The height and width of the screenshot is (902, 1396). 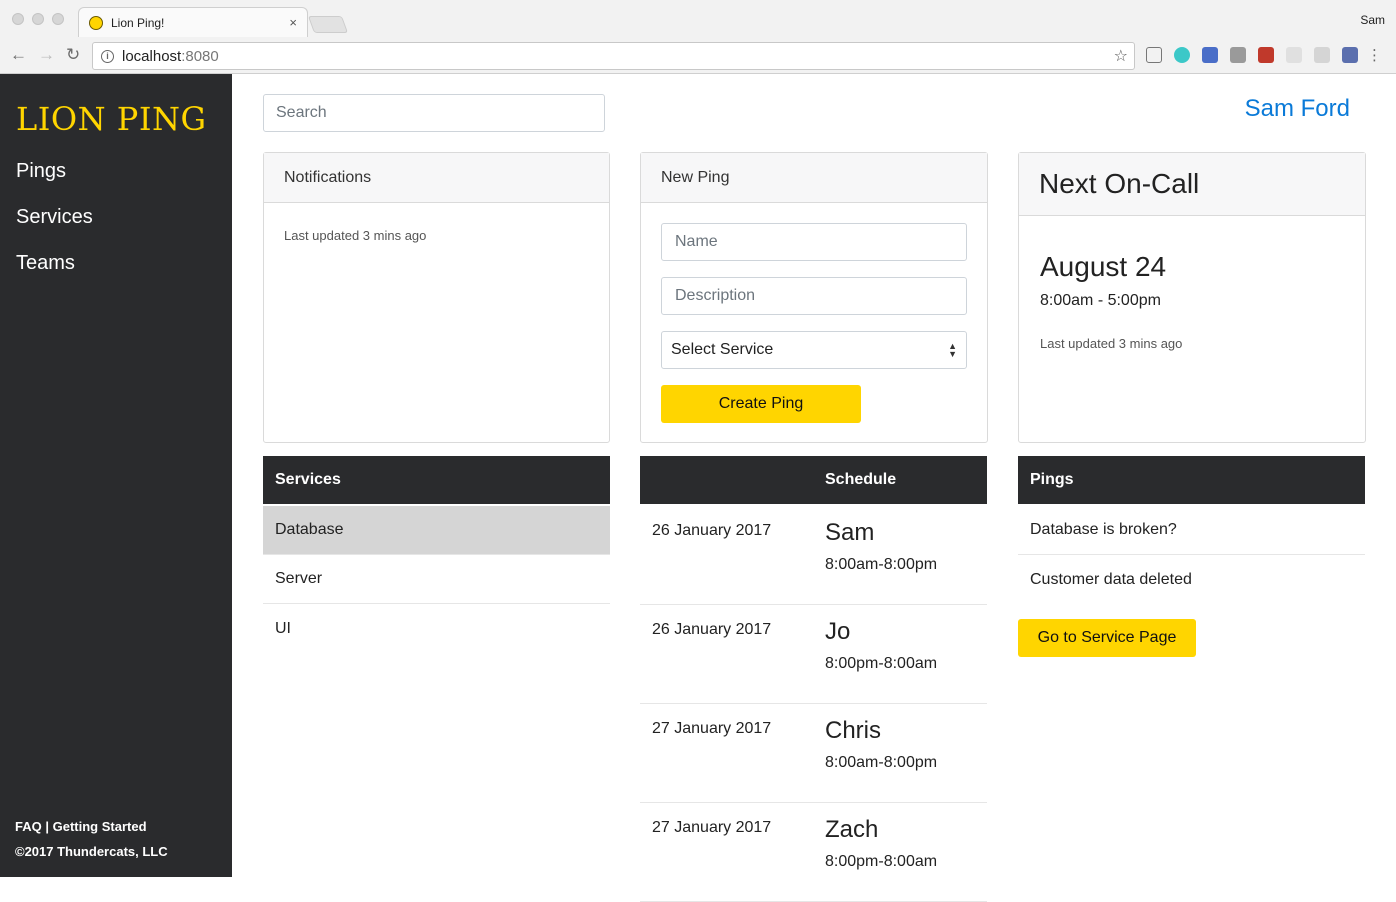 What do you see at coordinates (813, 555) in the screenshot?
I see `schedule-row: 26 January 2017 Sam 8:00am-8:00pm` at bounding box center [813, 555].